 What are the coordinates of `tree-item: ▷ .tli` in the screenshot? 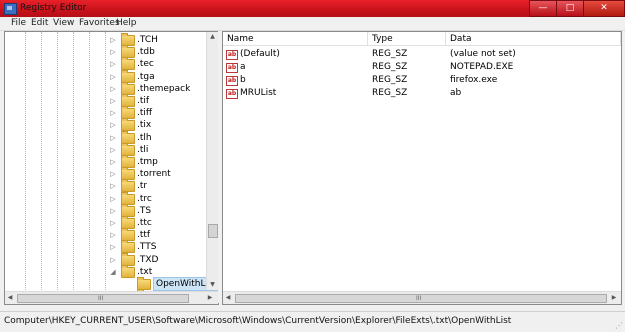 It's located at (107, 149).